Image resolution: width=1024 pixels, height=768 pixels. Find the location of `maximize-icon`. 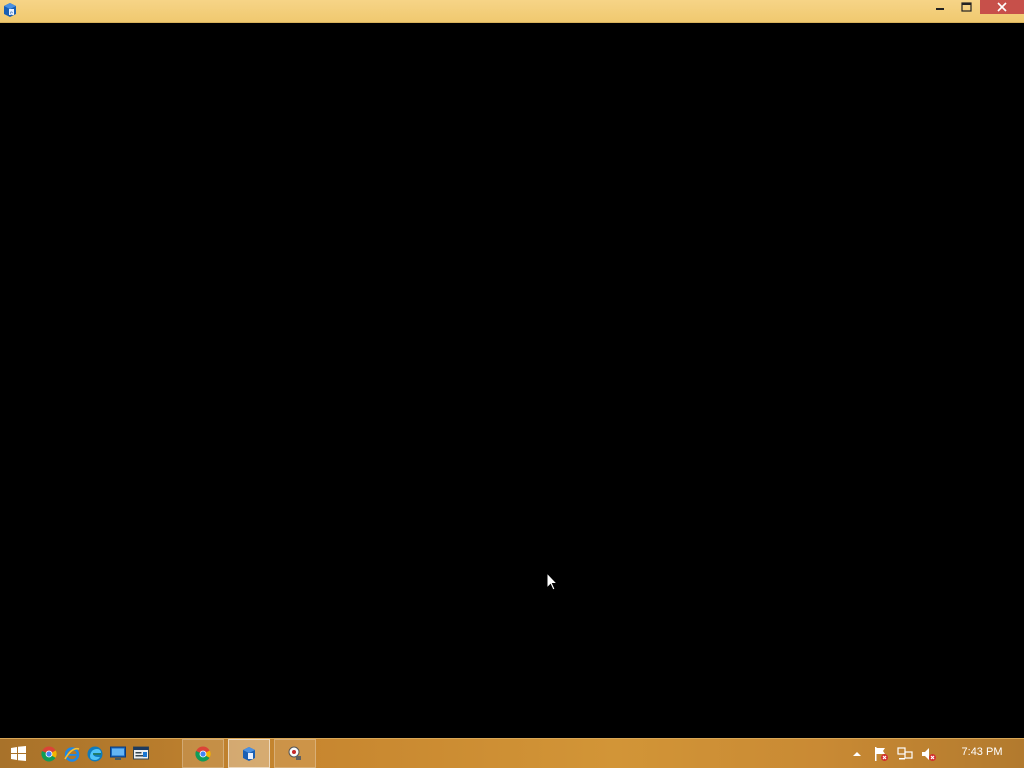

maximize-icon is located at coordinates (966, 7).